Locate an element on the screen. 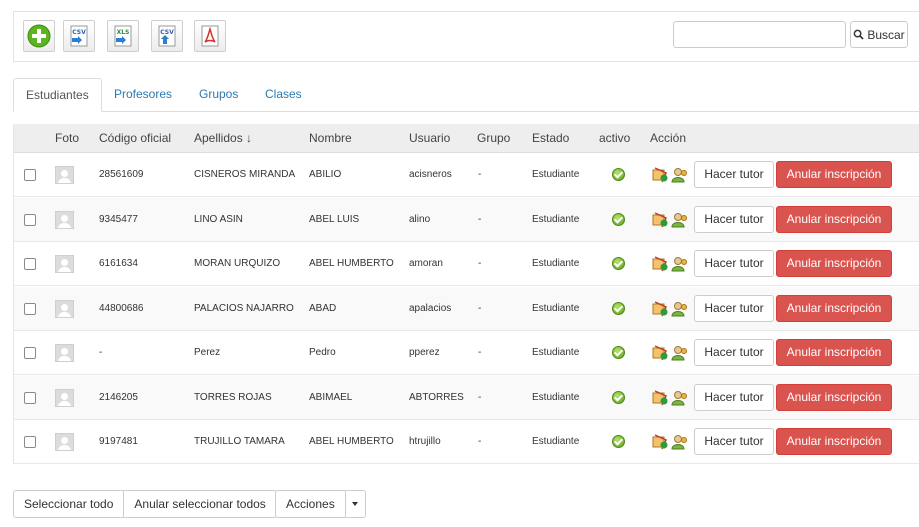 The width and height of the screenshot is (919, 527). deselect-all-button: Anular seleccionar todos is located at coordinates (200, 504).